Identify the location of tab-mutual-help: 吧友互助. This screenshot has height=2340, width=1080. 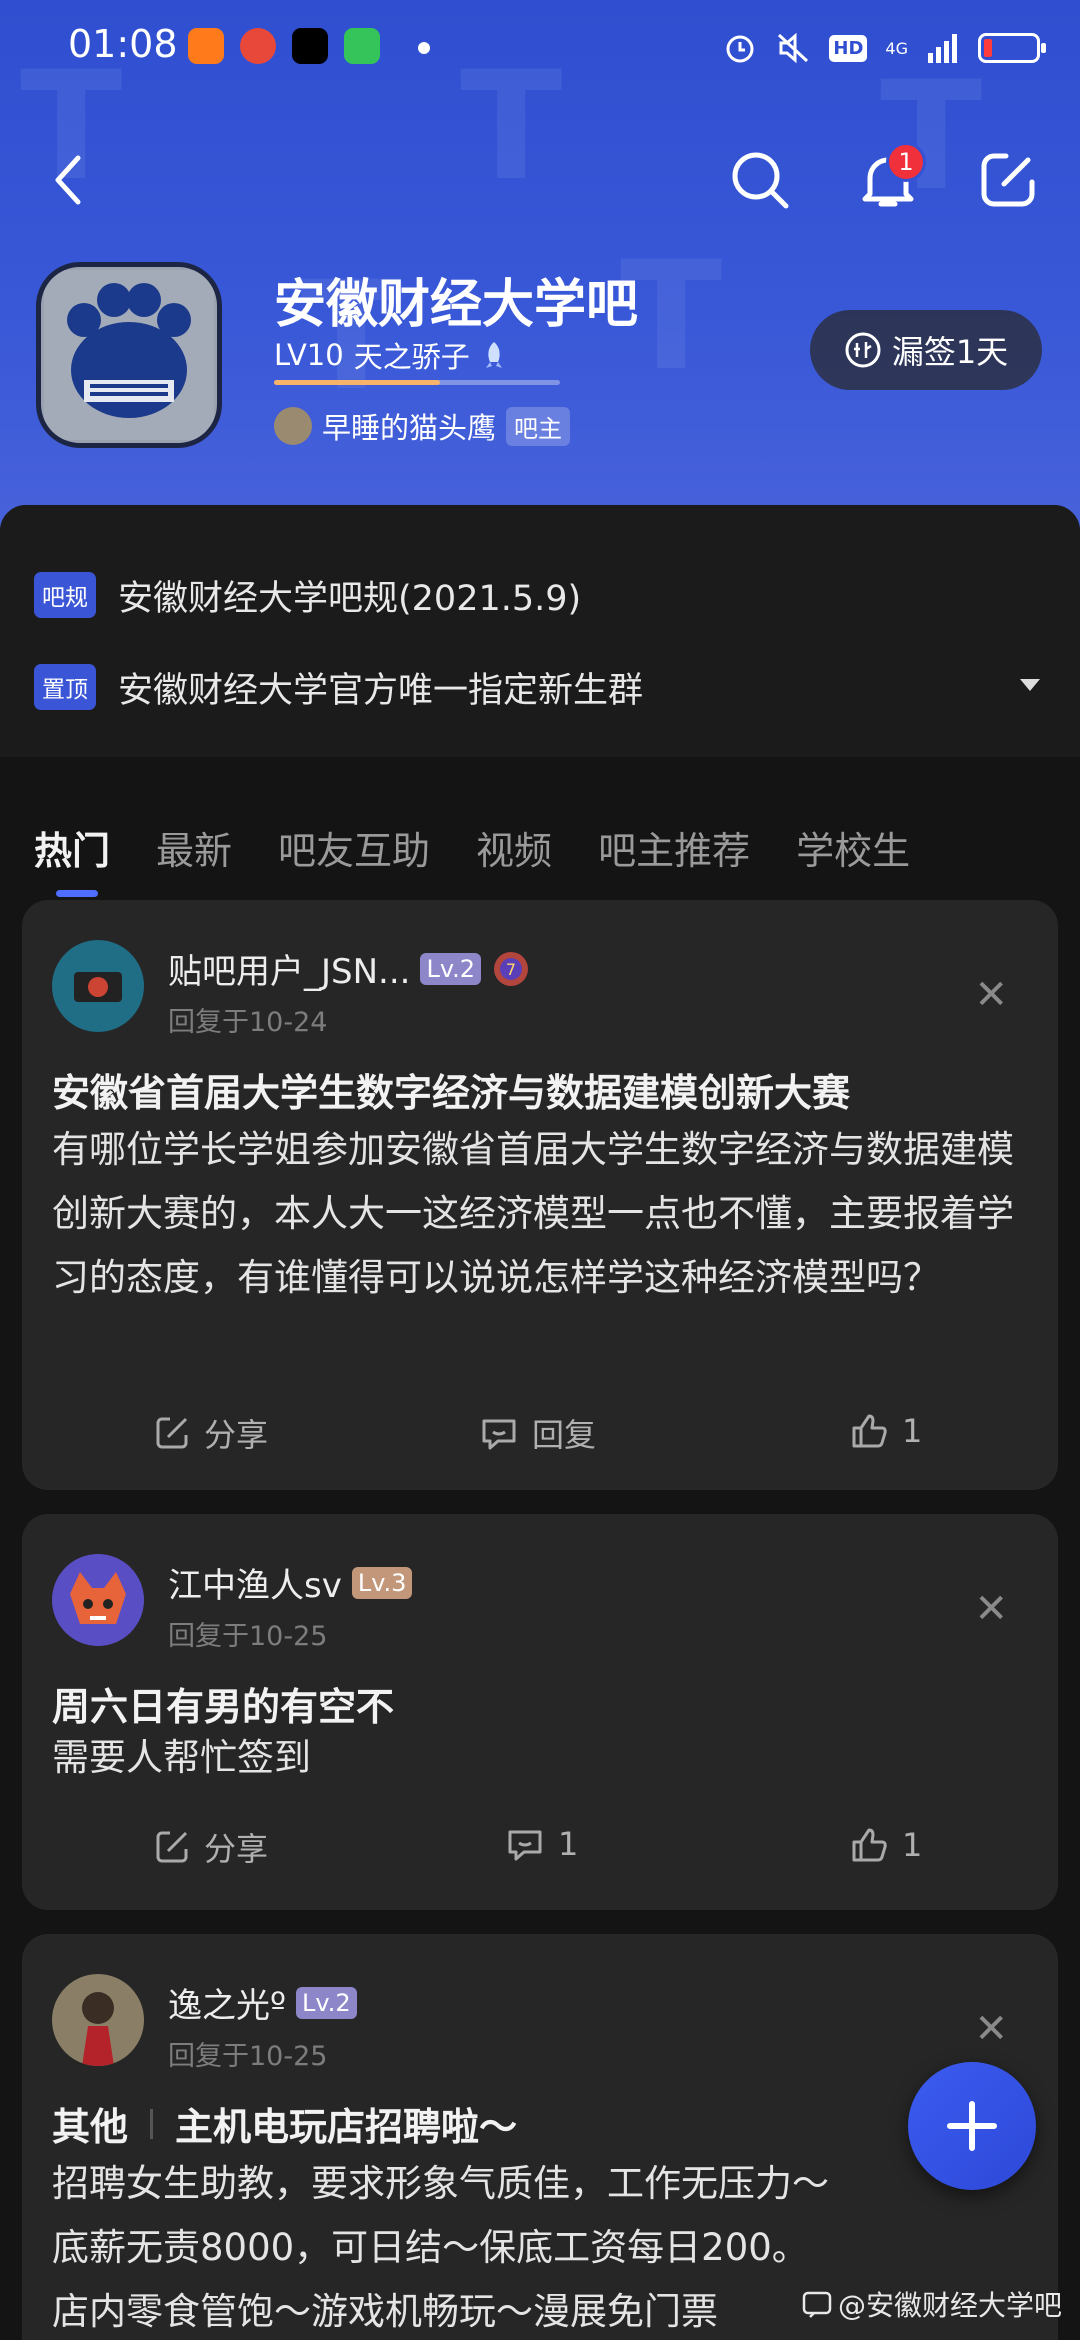
(354, 847).